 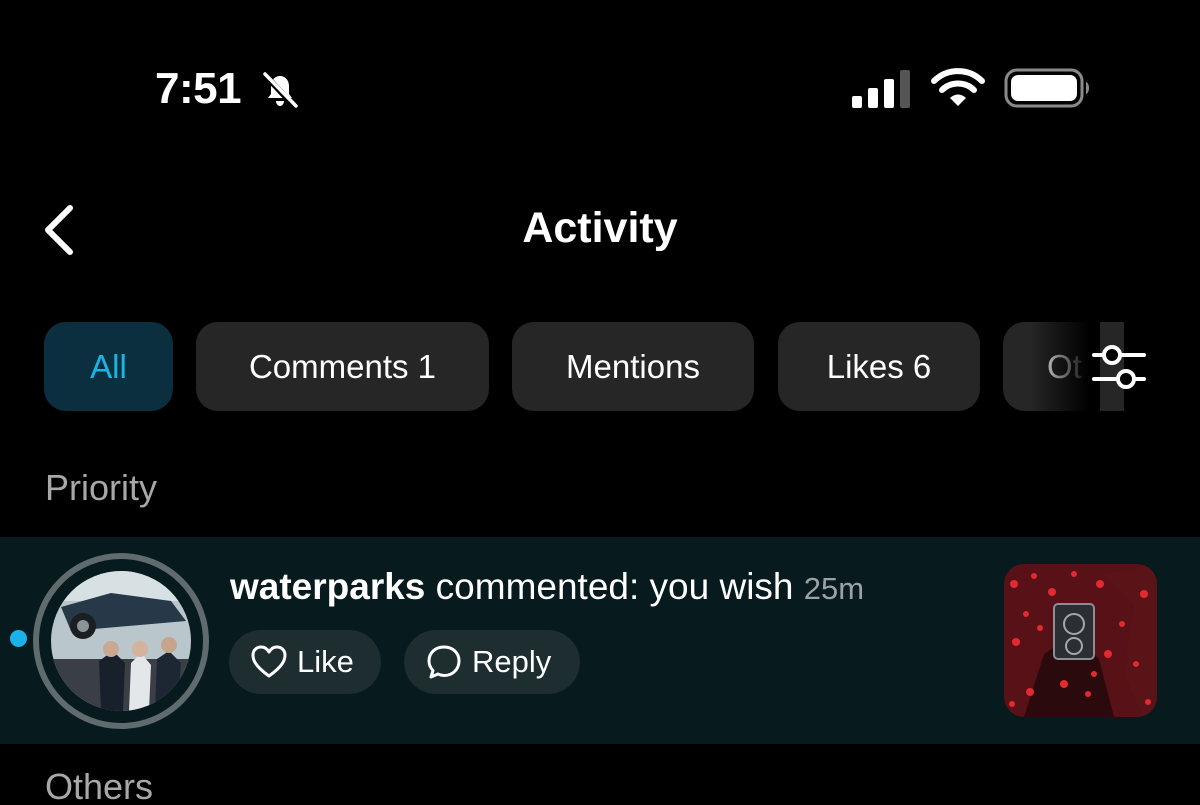 I want to click on avatar, so click(x=121, y=641).